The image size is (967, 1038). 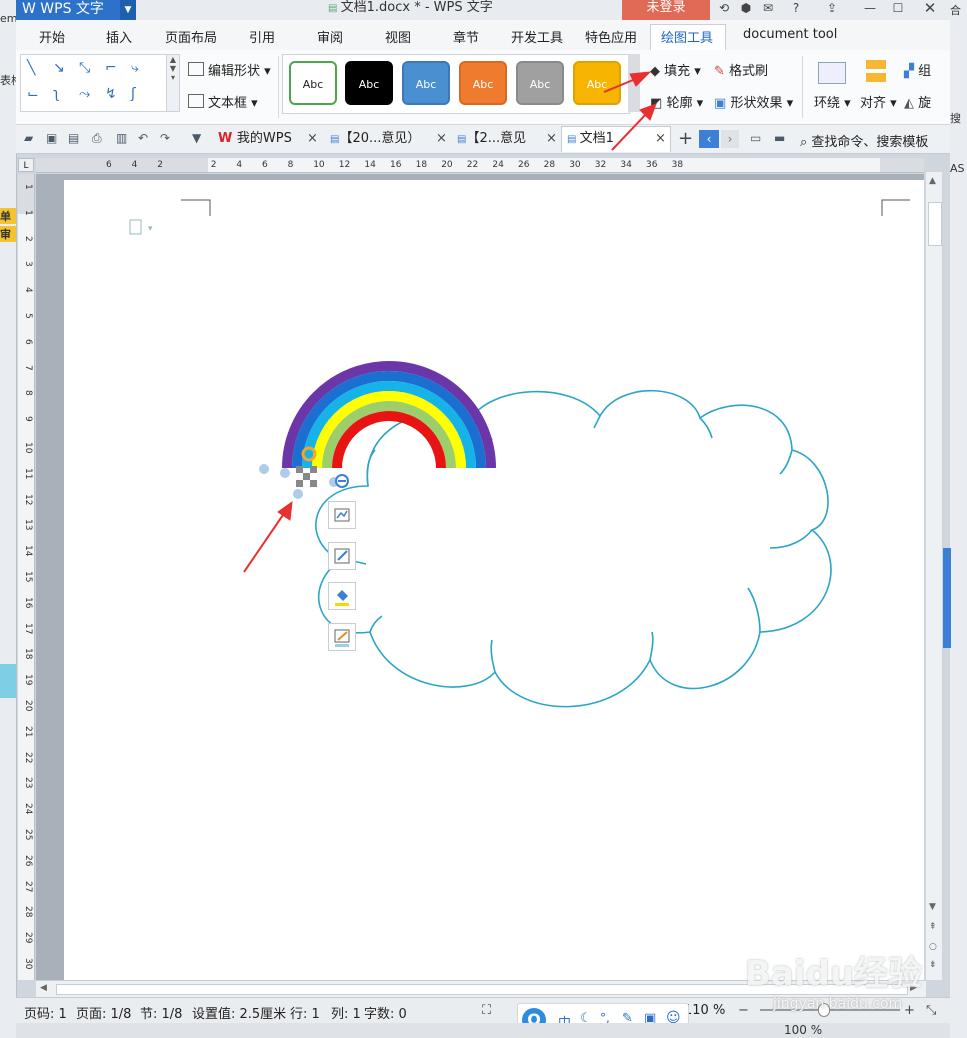 I want to click on scroll-down-icon: ▼, so click(x=932, y=907).